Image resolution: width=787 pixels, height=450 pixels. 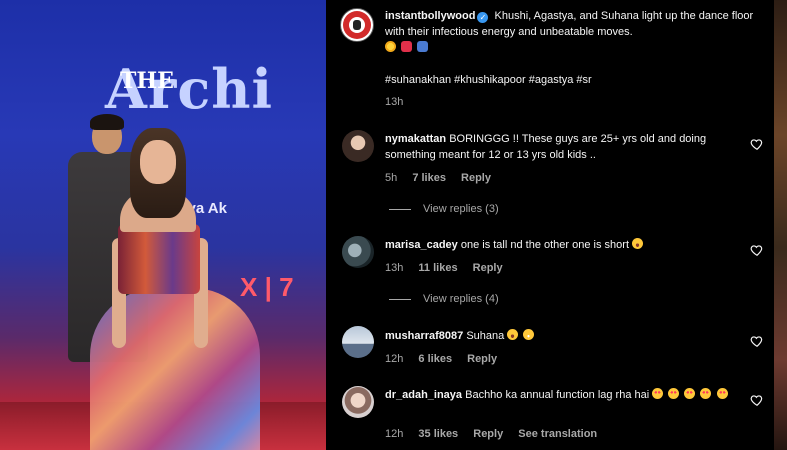 I want to click on comment-time: 13h, so click(x=394, y=268).